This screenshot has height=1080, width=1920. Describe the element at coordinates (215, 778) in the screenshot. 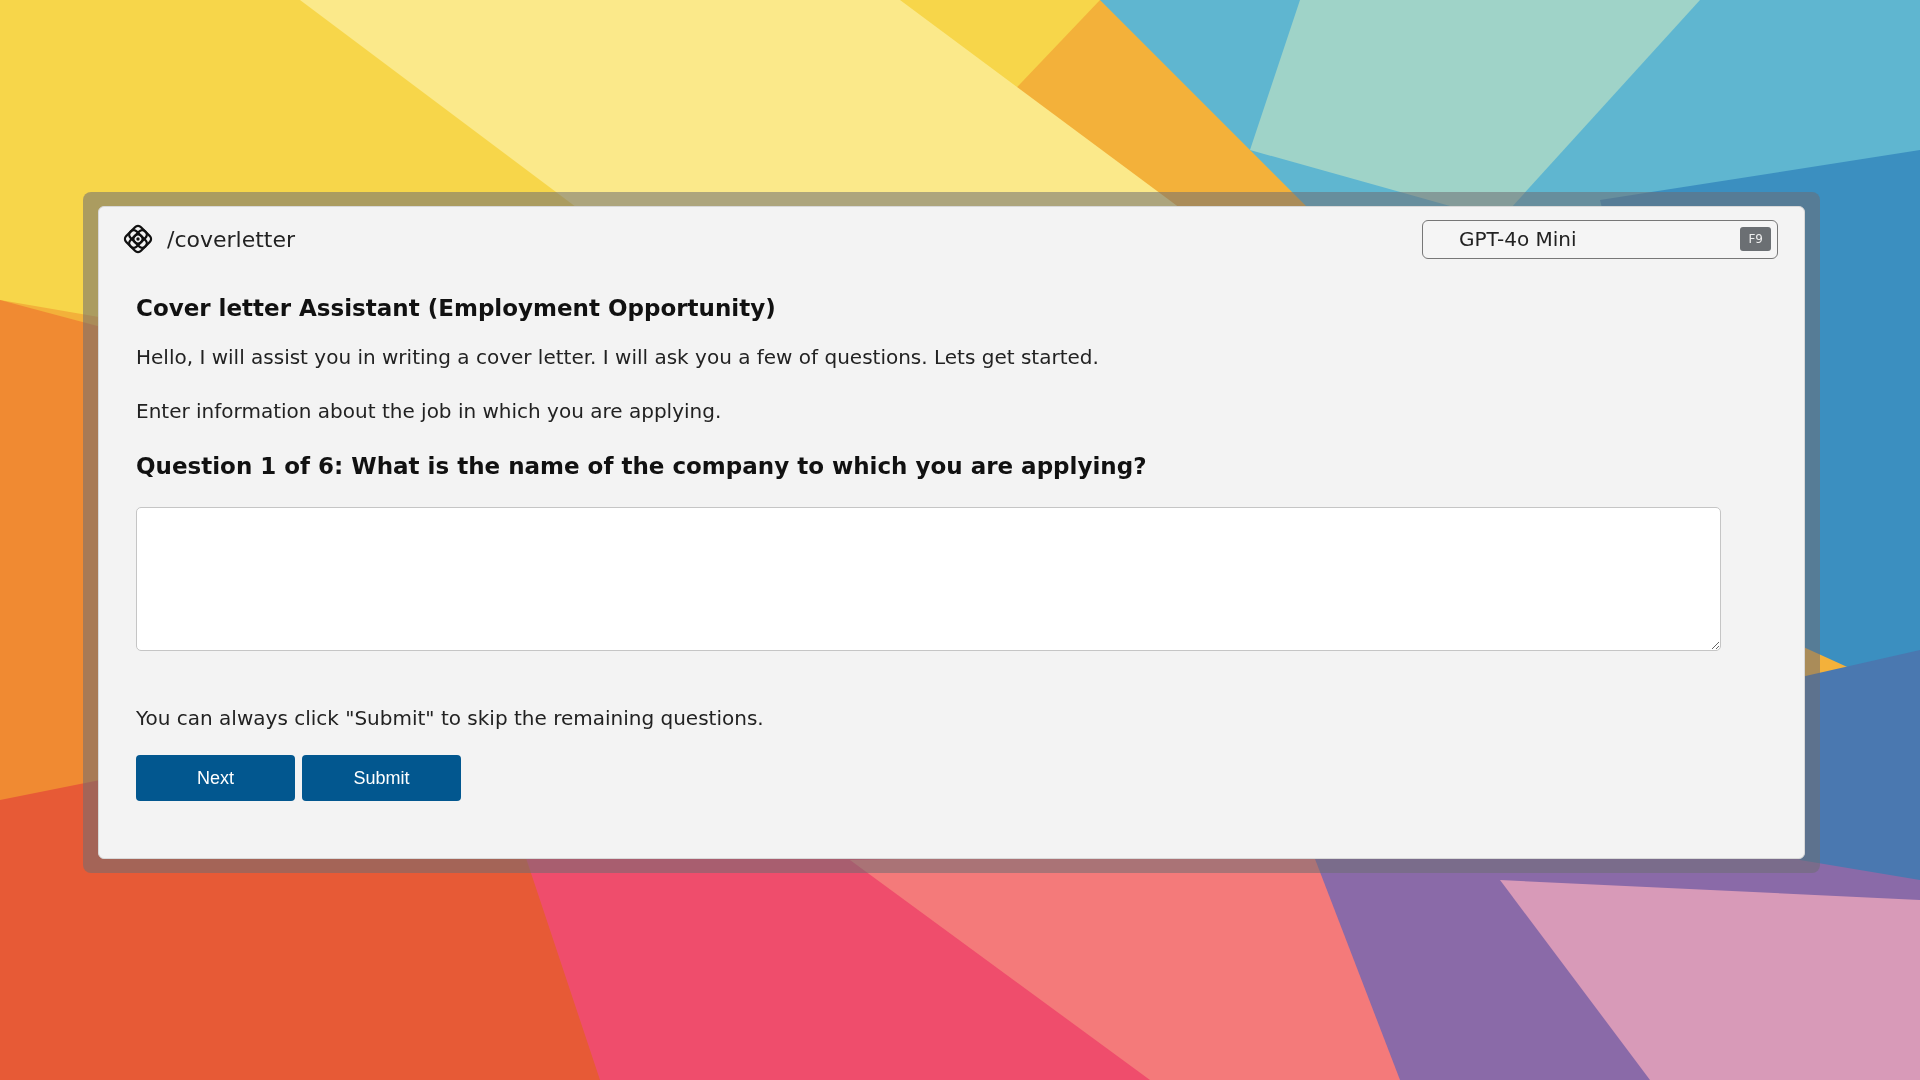

I see `action-button: Next` at that location.